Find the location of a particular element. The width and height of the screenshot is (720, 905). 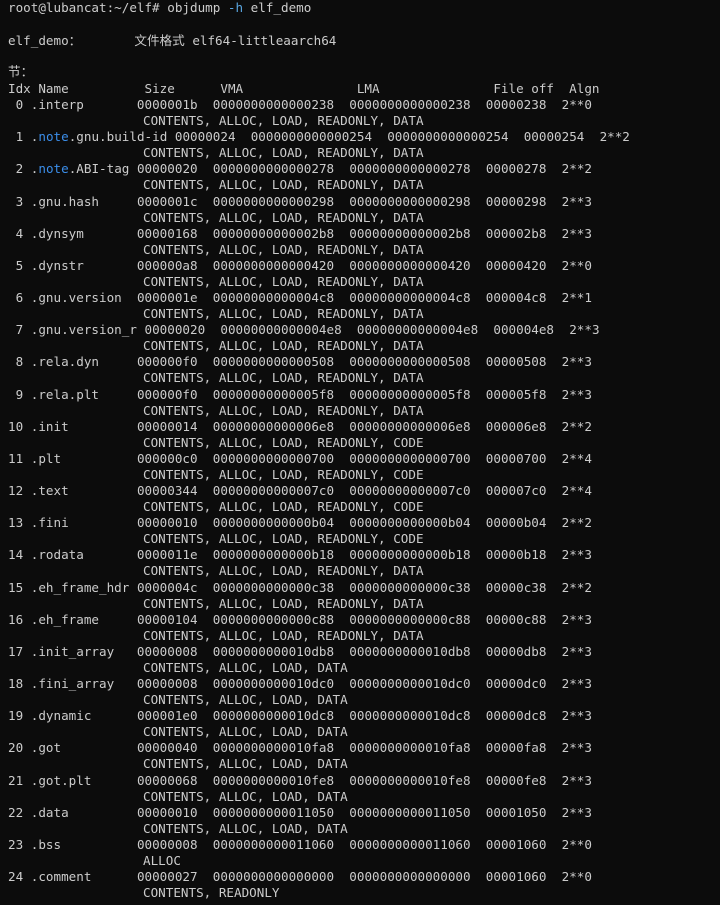

section-vma: 00000000000004c8 is located at coordinates (273, 298).